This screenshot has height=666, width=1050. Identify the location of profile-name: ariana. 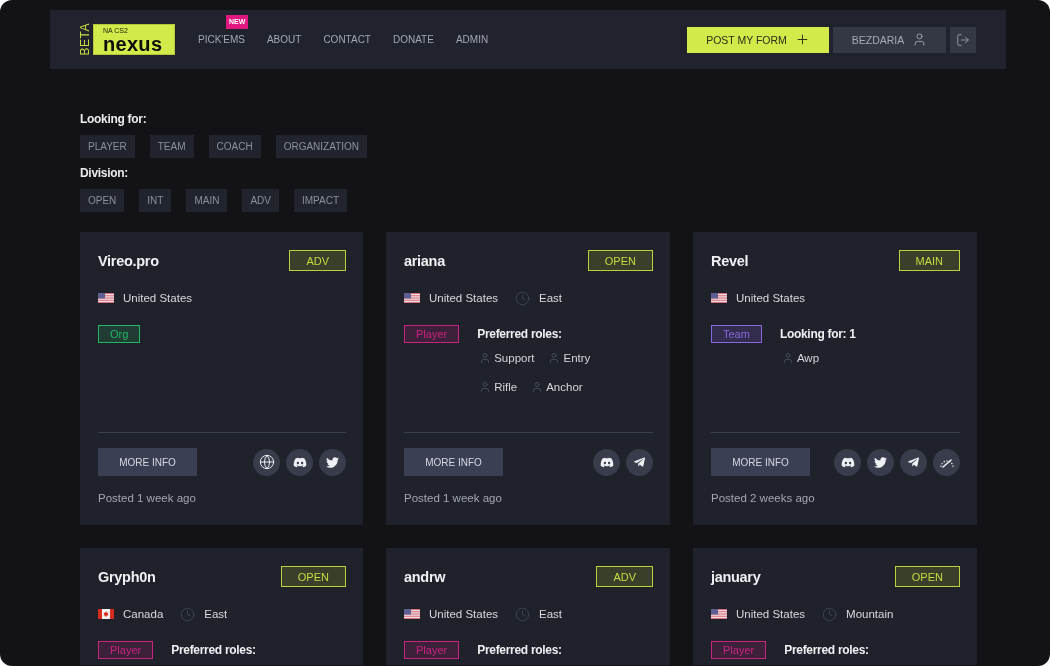
(424, 260).